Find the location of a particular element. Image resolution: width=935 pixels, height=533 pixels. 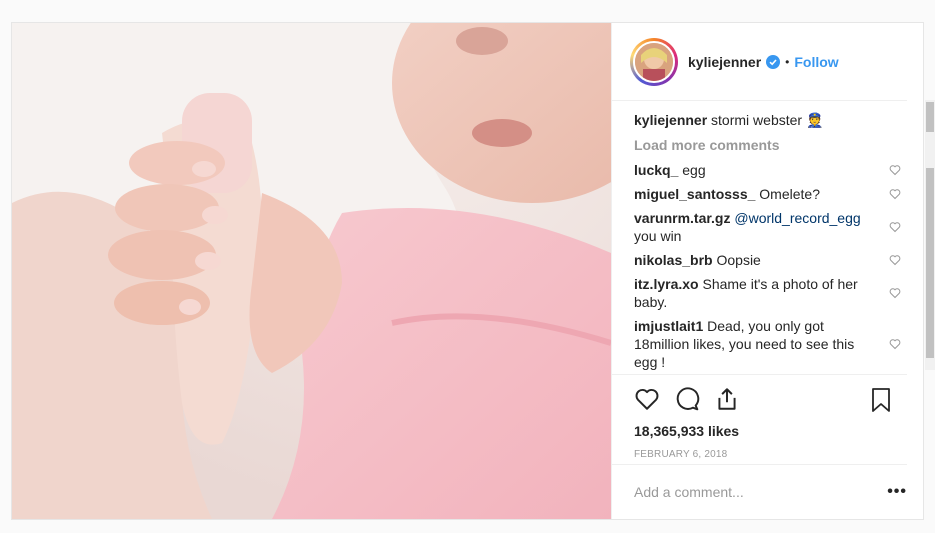

comment-item: luckq_ egg is located at coordinates (778, 170).